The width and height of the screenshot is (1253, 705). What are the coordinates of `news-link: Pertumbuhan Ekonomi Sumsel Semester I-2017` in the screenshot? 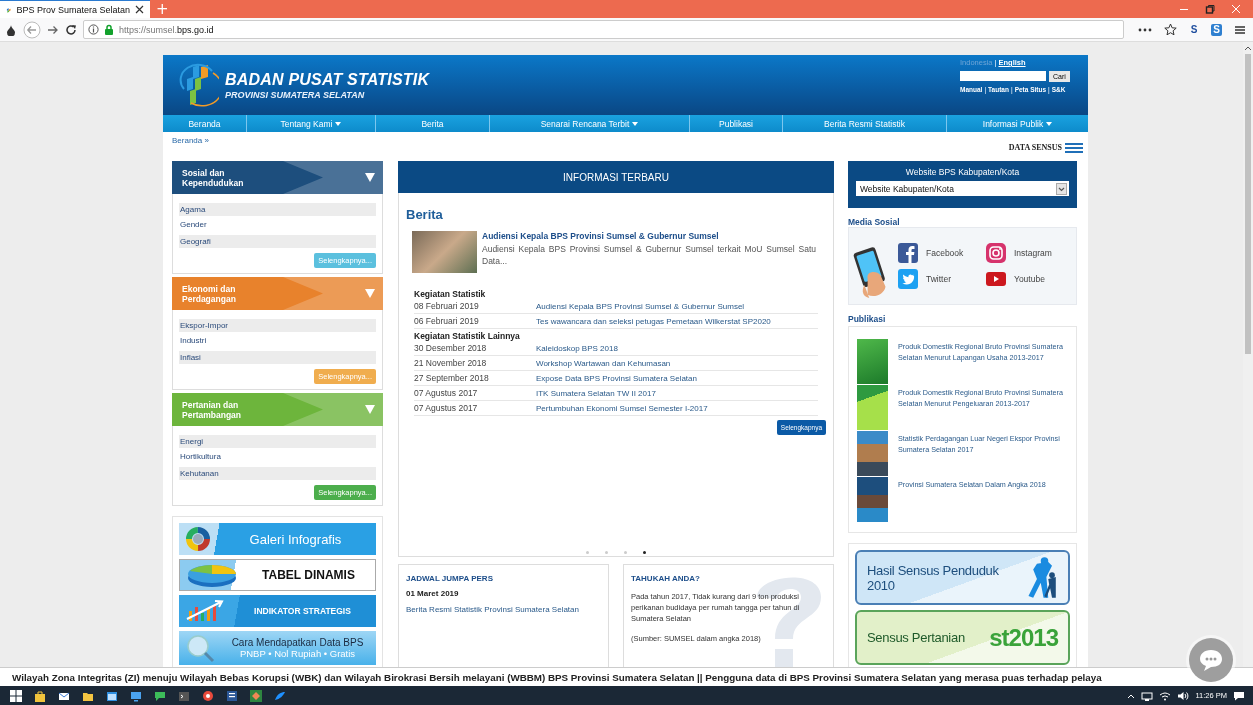 It's located at (622, 408).